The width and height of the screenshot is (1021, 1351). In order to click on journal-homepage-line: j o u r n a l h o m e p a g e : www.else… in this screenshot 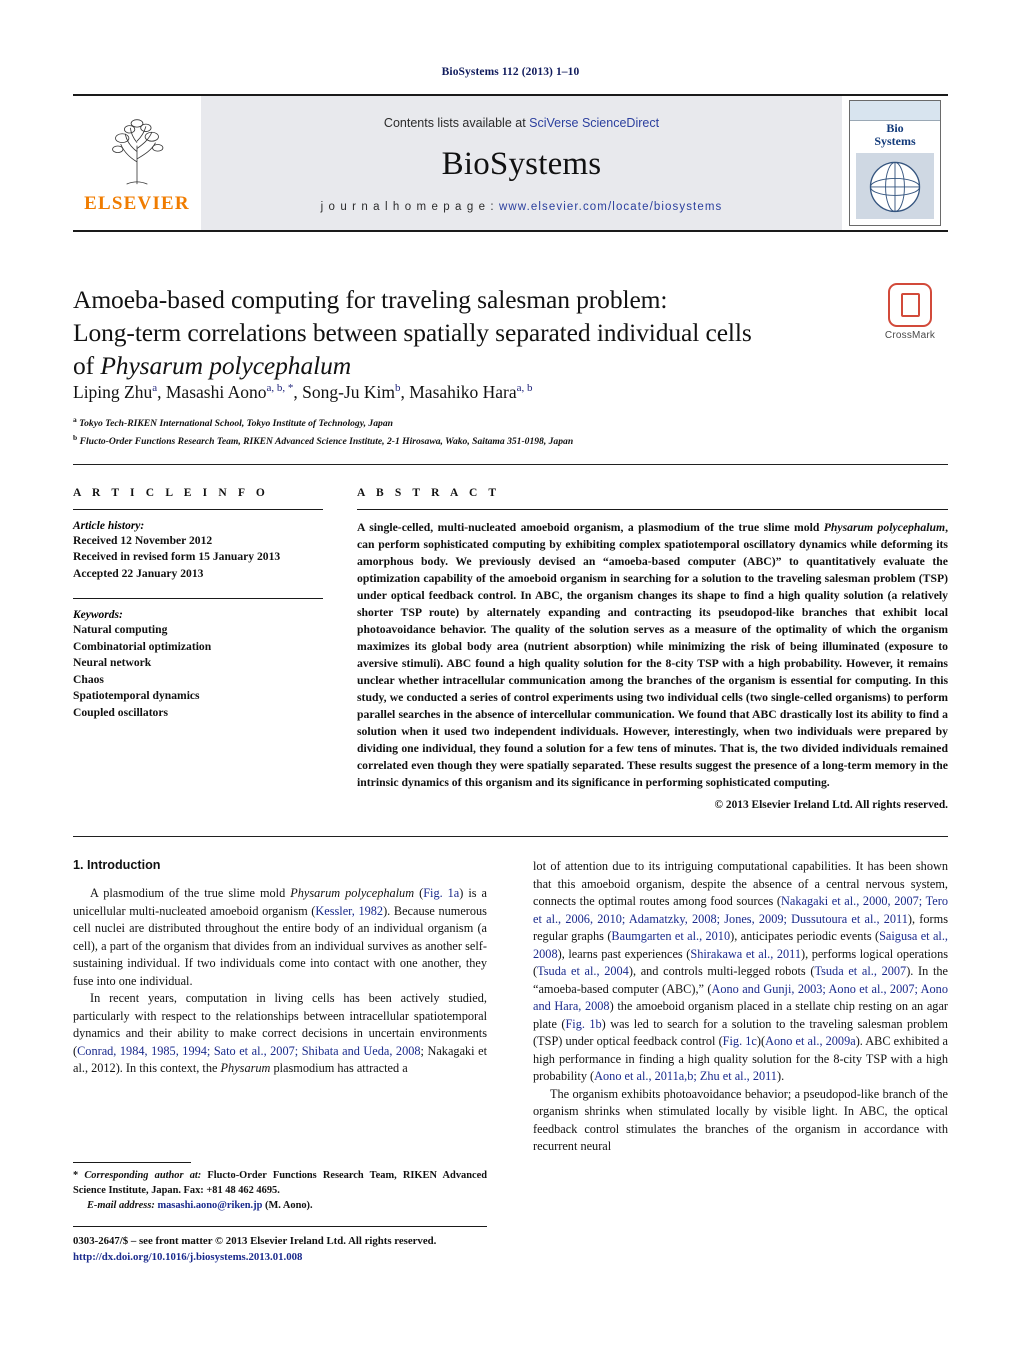, I will do `click(522, 207)`.